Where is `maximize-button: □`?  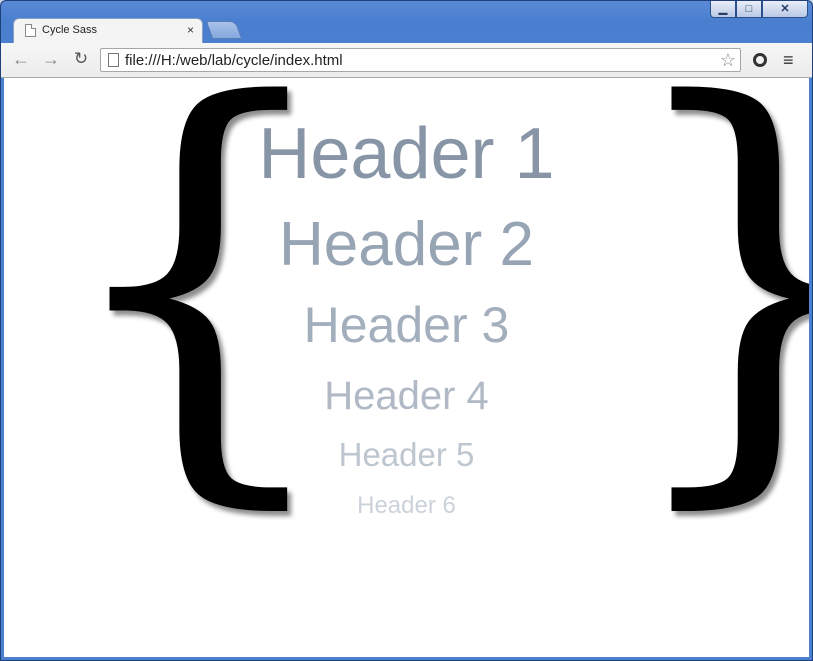 maximize-button: □ is located at coordinates (749, 9).